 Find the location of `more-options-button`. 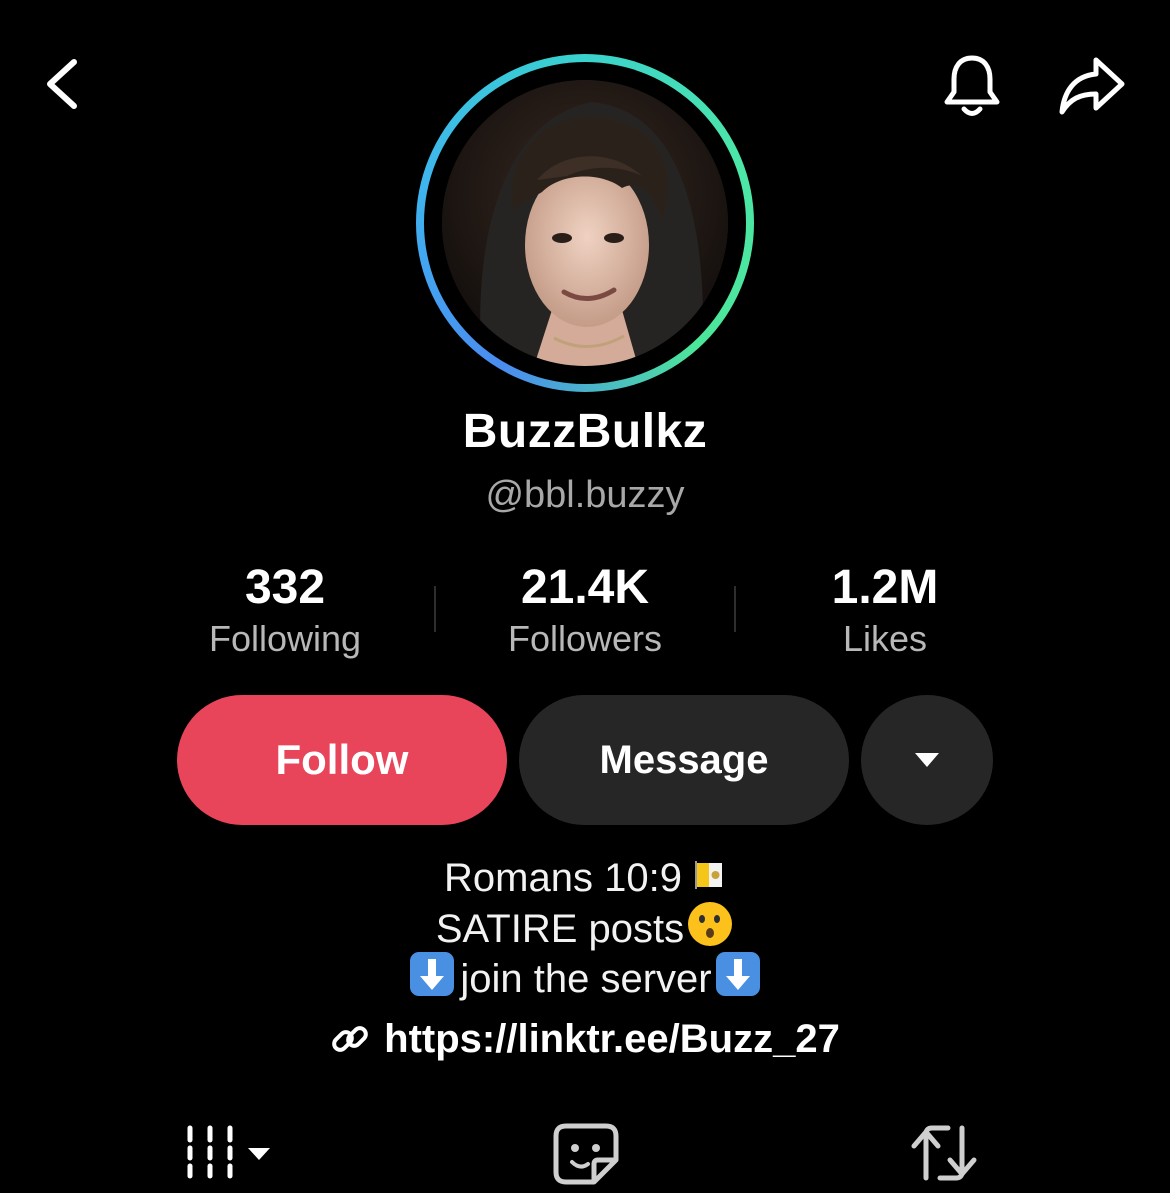

more-options-button is located at coordinates (927, 760).